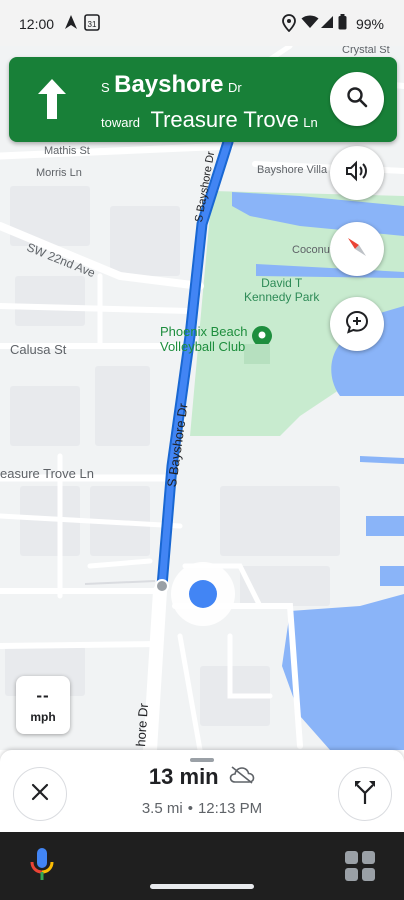 The width and height of the screenshot is (404, 900). What do you see at coordinates (42, 867) in the screenshot?
I see `mic-icon` at bounding box center [42, 867].